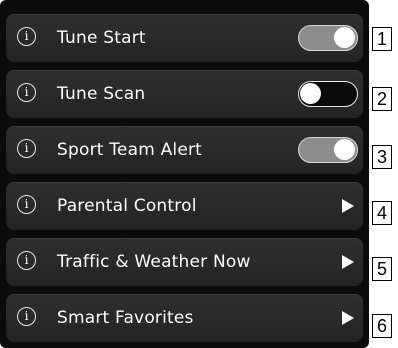 This screenshot has width=398, height=348. Describe the element at coordinates (101, 94) in the screenshot. I see `setting-label: Tune Scan` at that location.